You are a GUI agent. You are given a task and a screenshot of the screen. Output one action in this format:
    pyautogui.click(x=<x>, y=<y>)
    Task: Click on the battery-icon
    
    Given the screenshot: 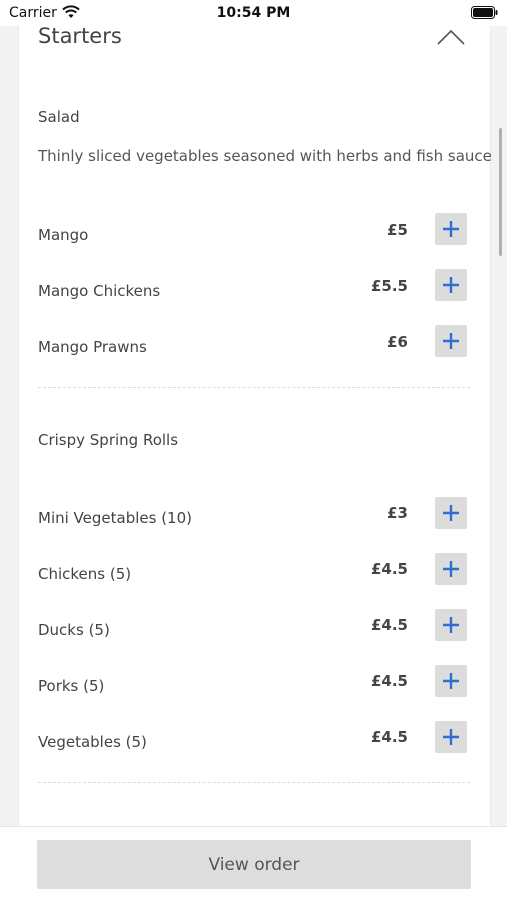 What is the action you would take?
    pyautogui.click(x=484, y=12)
    